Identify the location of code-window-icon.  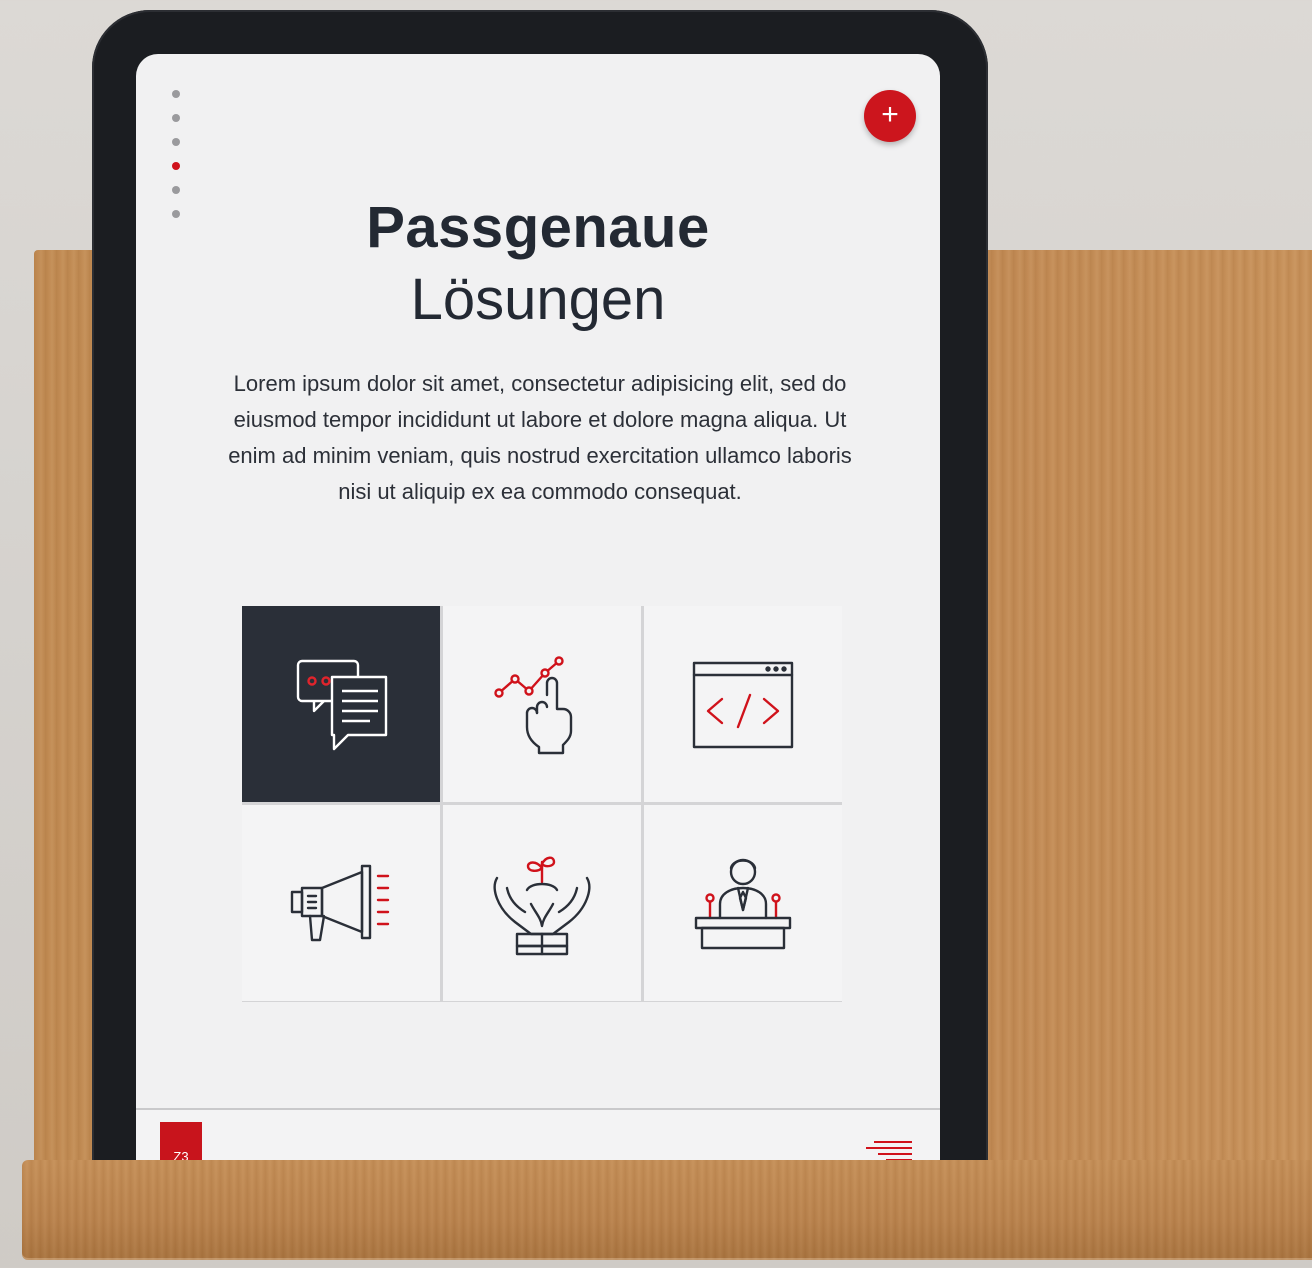
(743, 705).